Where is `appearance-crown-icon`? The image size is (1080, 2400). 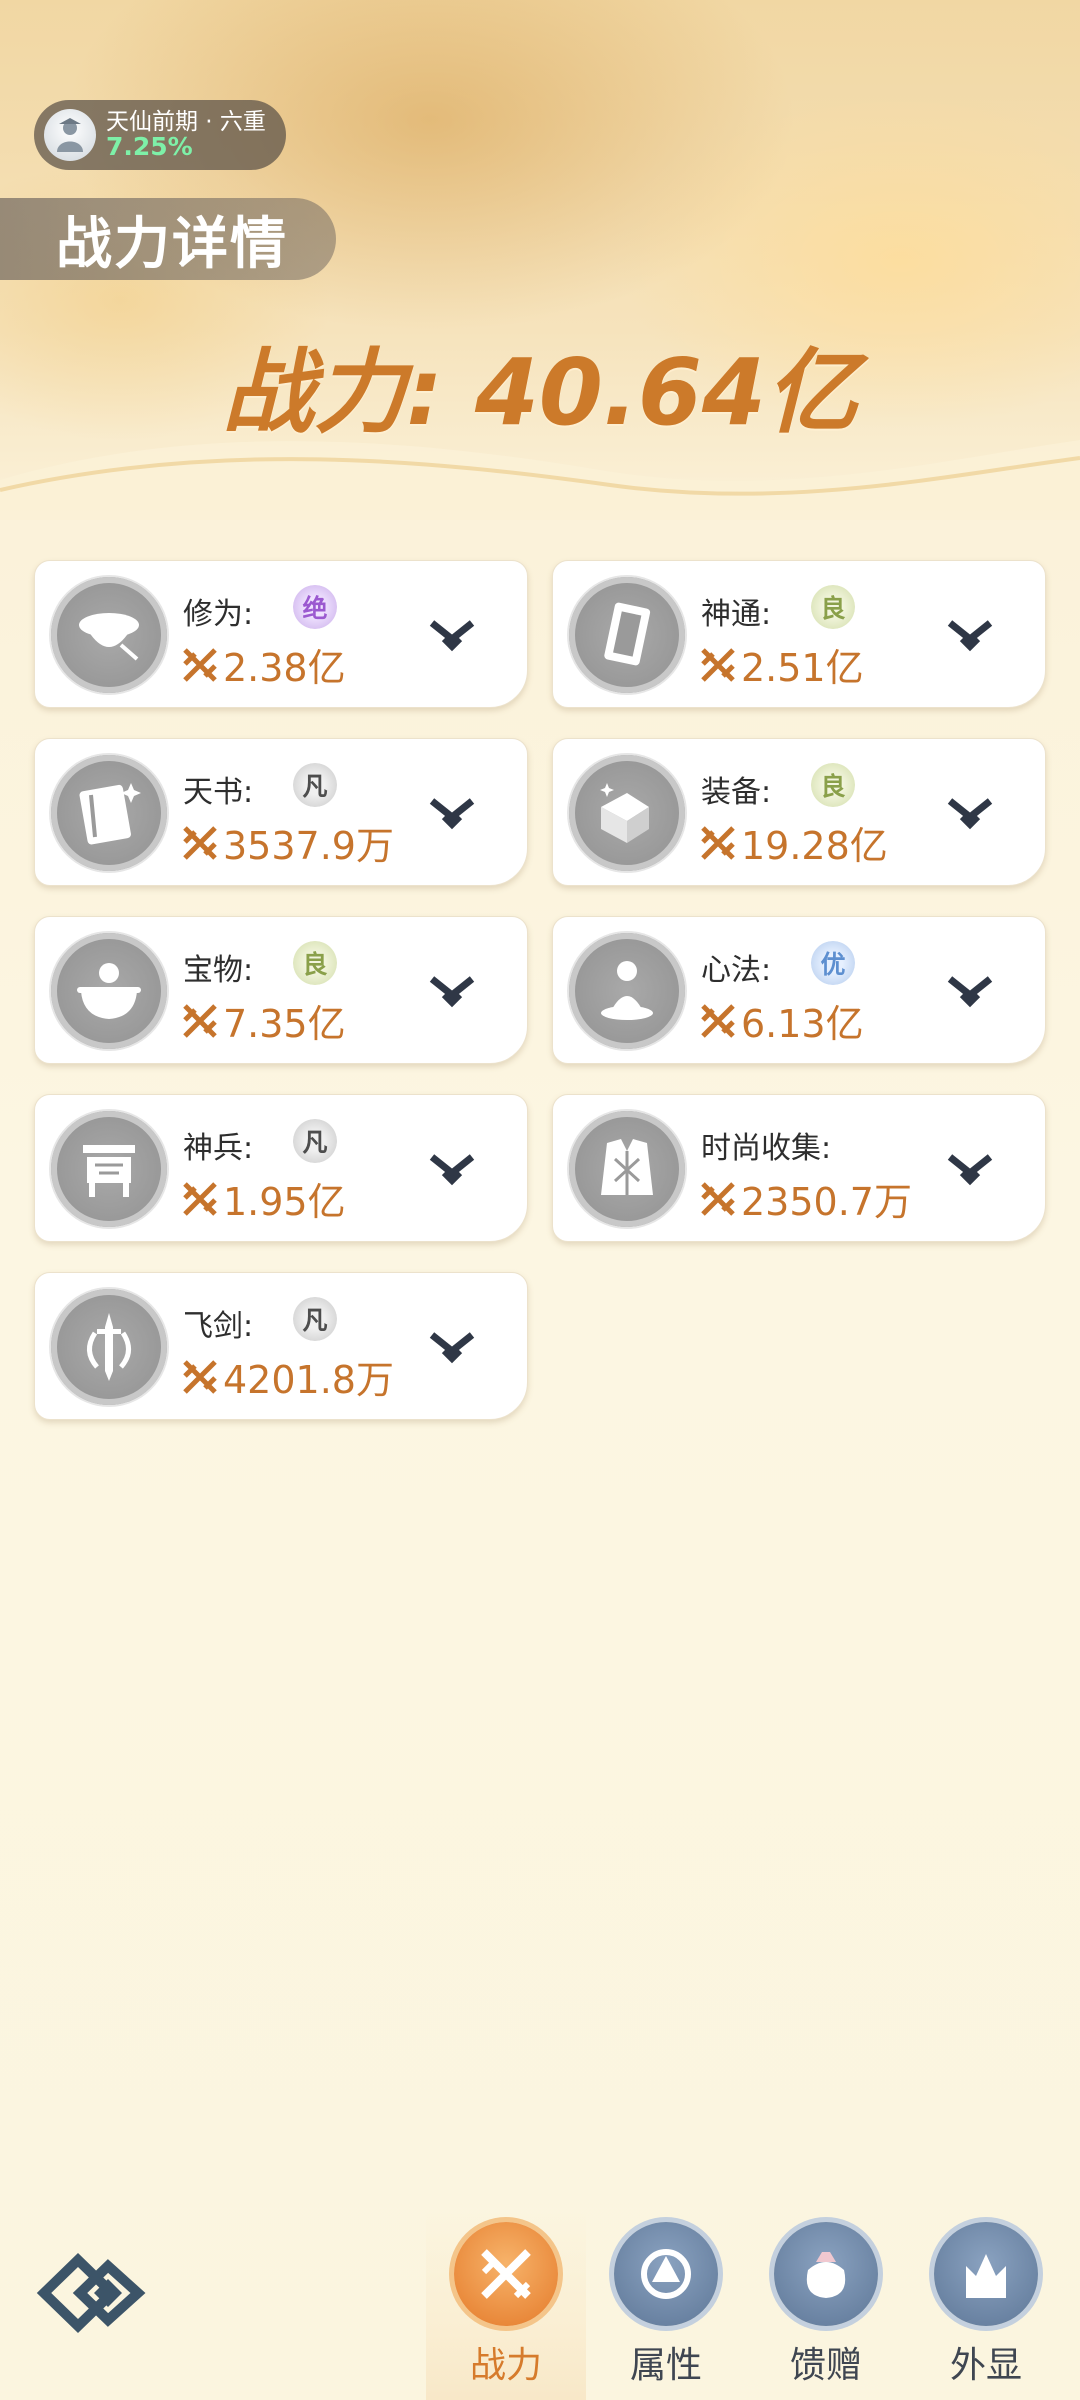 appearance-crown-icon is located at coordinates (986, 2274).